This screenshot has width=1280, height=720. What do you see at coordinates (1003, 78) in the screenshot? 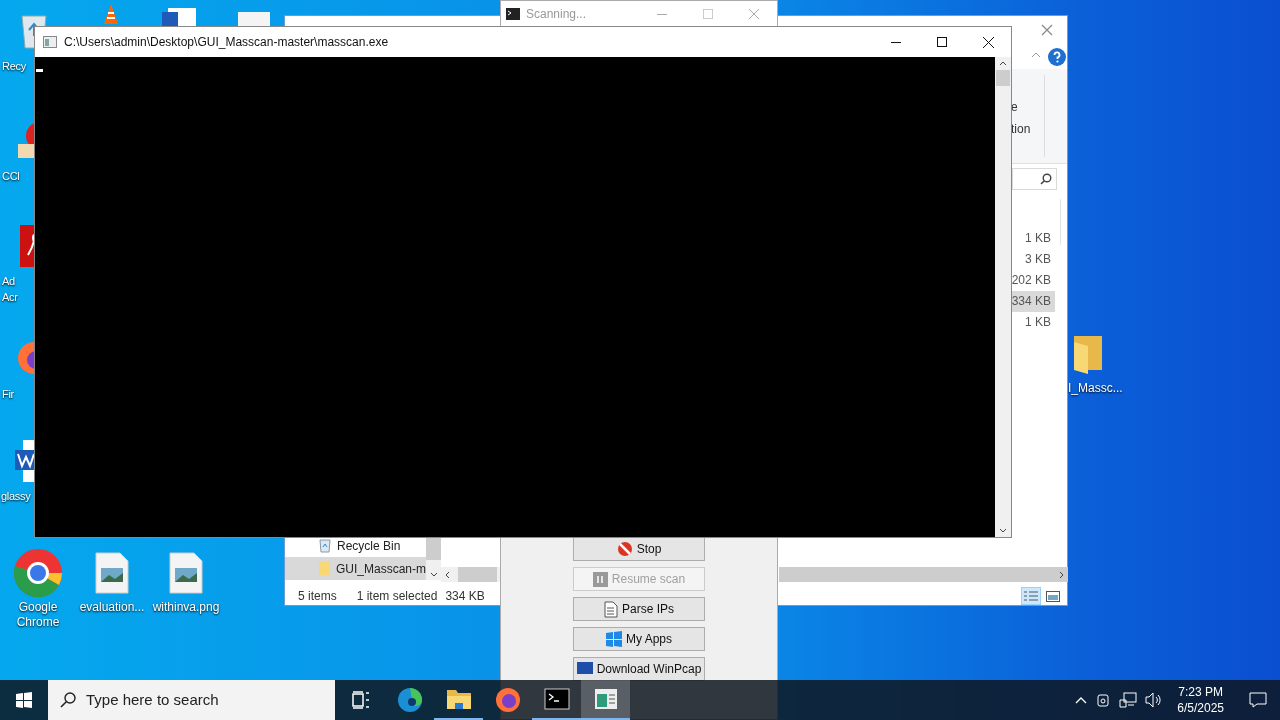
I see `scroll-thumb` at bounding box center [1003, 78].